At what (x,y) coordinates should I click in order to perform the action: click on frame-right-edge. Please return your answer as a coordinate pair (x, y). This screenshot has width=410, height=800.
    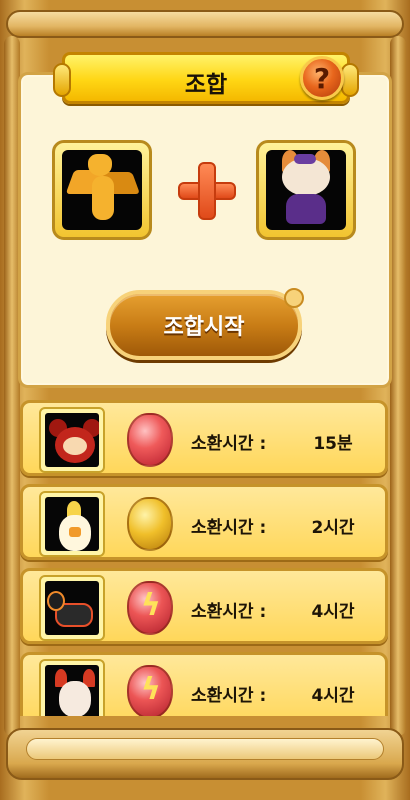
    Looking at the image, I should click on (398, 386).